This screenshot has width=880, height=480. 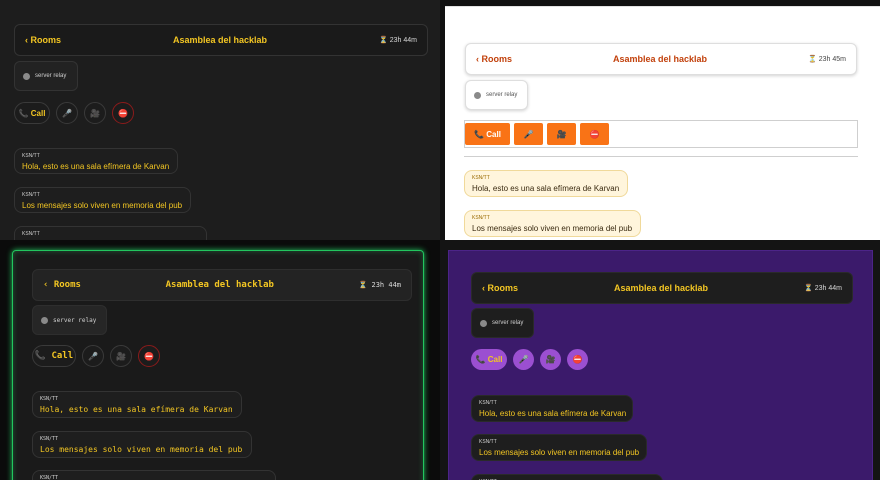 What do you see at coordinates (827, 59) in the screenshot?
I see `room-timer: ⏳ 23h 45m` at bounding box center [827, 59].